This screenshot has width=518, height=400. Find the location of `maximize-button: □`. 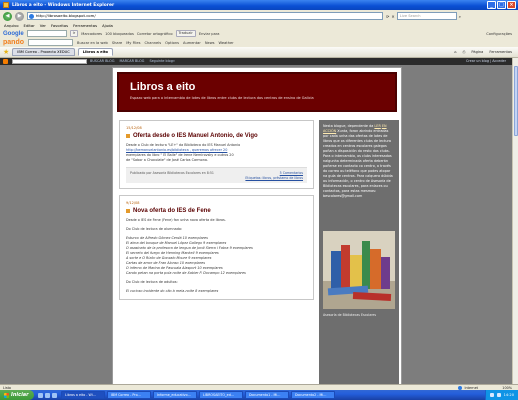

maximize-button: □ is located at coordinates (501, 5).